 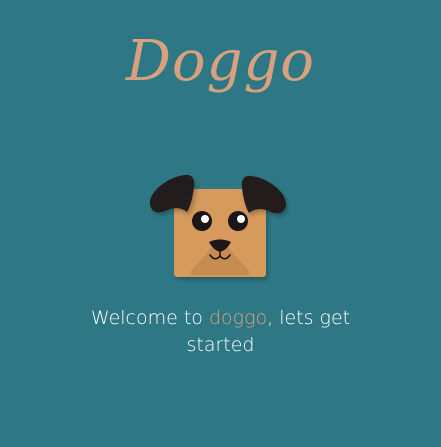 I want to click on dog-right-ear, so click(x=264, y=194).